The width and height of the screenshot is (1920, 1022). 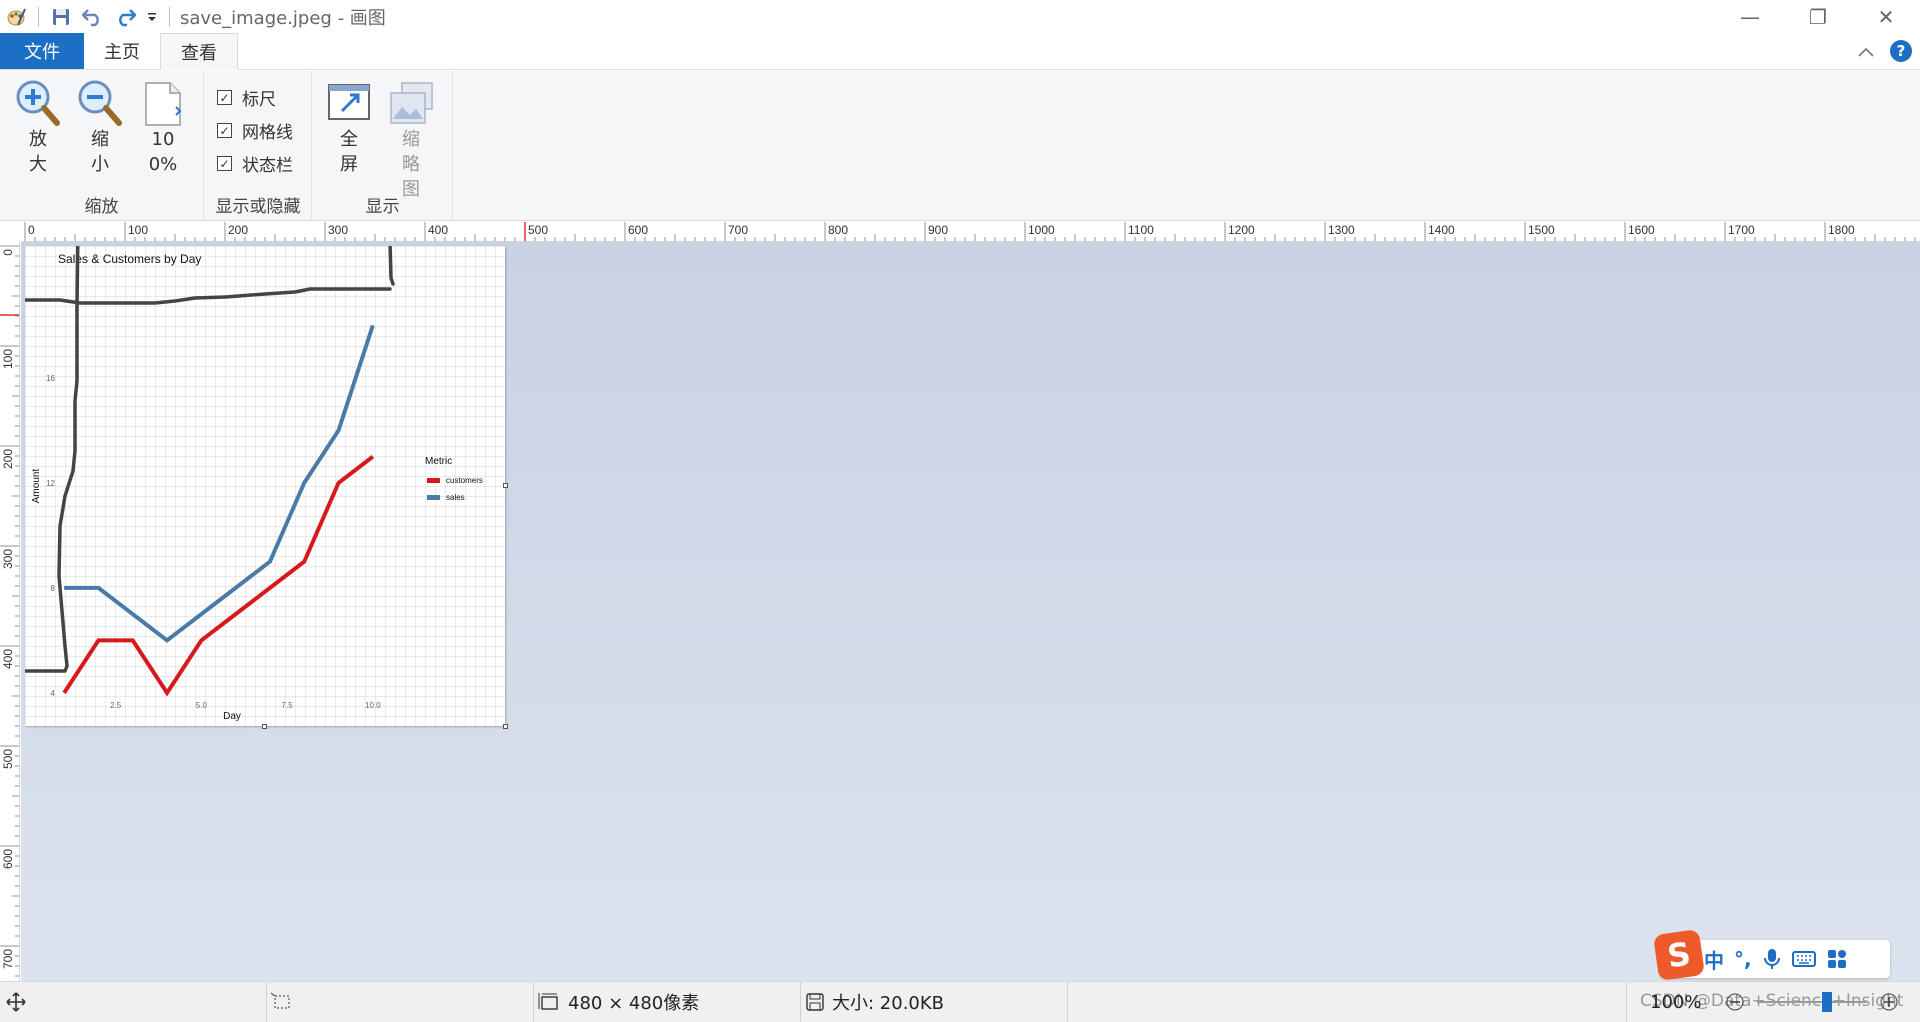 I want to click on display-group: 全屏 缩略图 显示, so click(x=383, y=146).